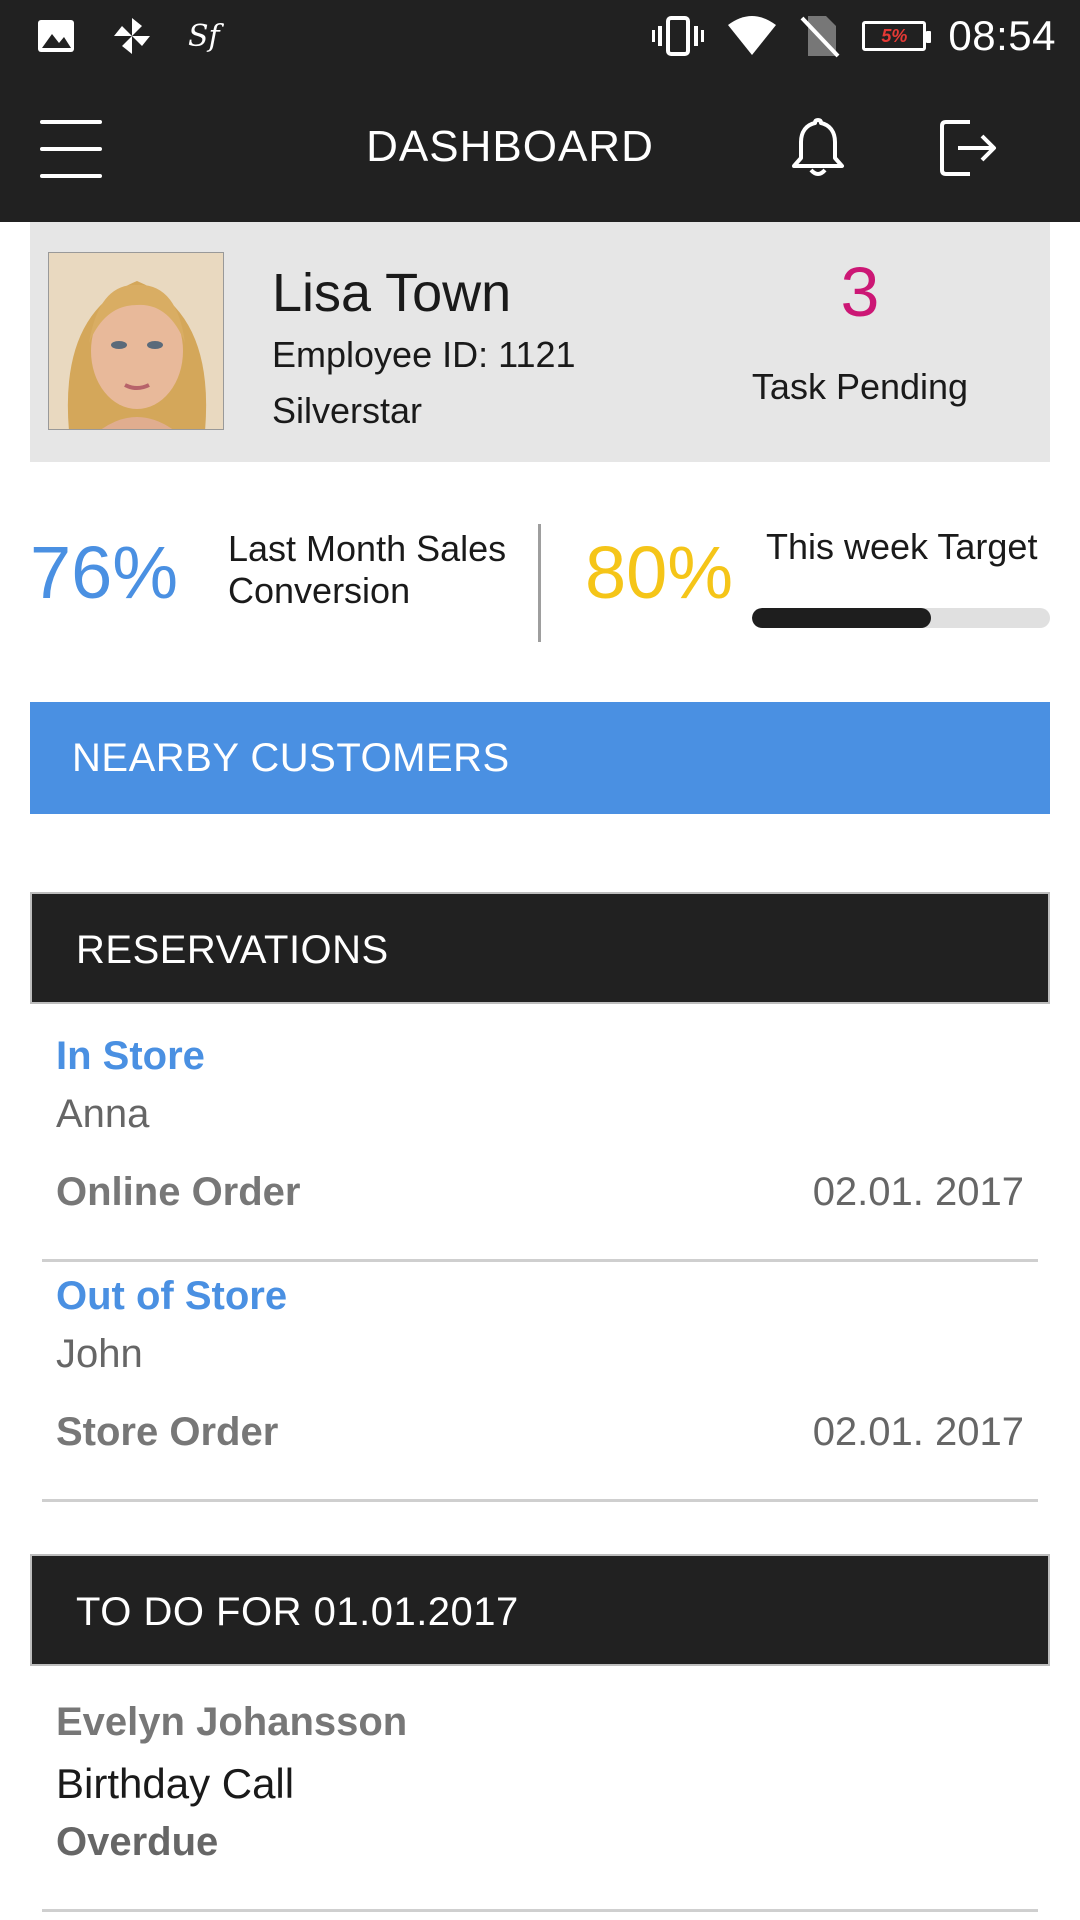 The width and height of the screenshot is (1080, 1920). I want to click on logout-icon, so click(968, 148).